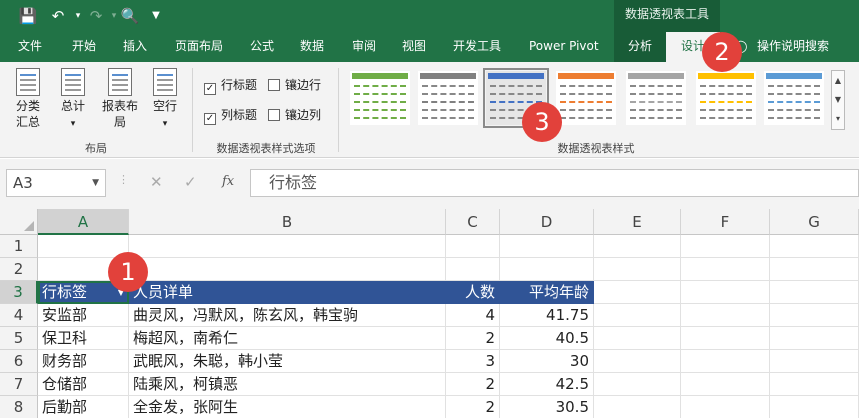 This screenshot has width=859, height=418. I want to click on save-icon: 💾, so click(28, 16).